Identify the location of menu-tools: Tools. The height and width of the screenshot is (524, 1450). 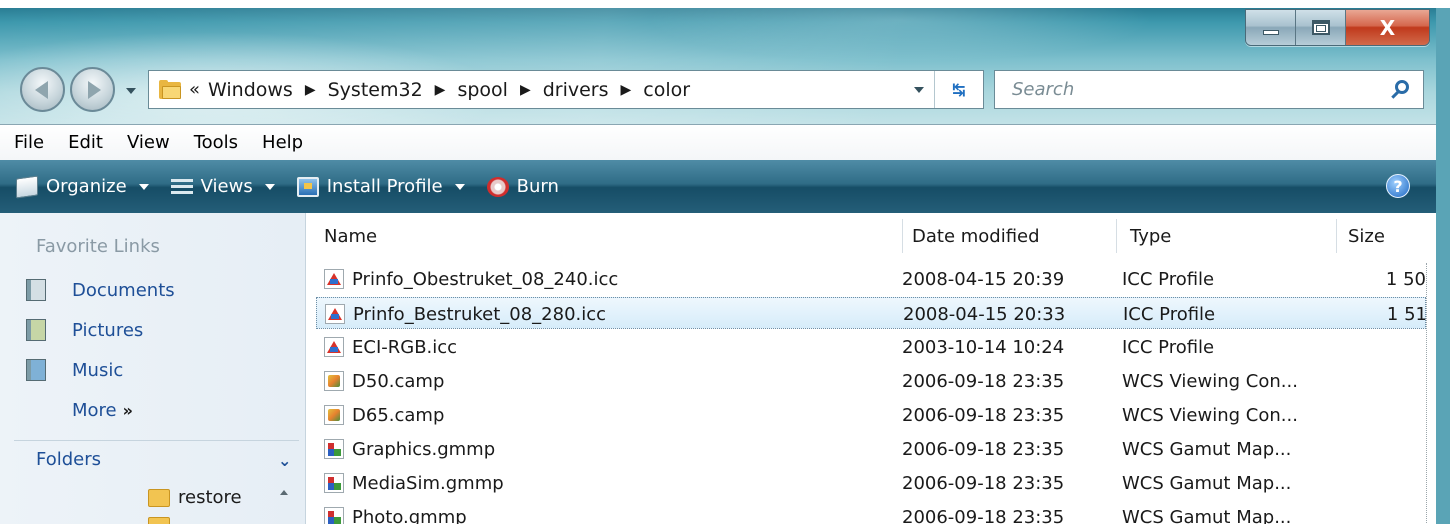
(216, 142).